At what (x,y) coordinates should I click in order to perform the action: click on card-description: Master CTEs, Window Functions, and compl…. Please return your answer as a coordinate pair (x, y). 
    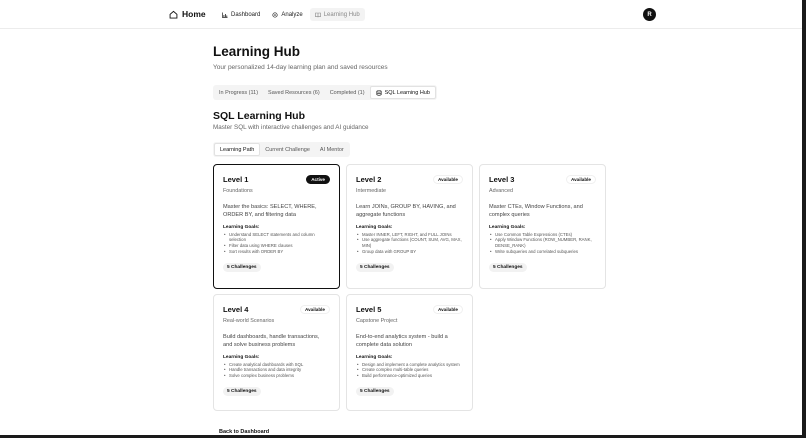
    Looking at the image, I should click on (536, 211).